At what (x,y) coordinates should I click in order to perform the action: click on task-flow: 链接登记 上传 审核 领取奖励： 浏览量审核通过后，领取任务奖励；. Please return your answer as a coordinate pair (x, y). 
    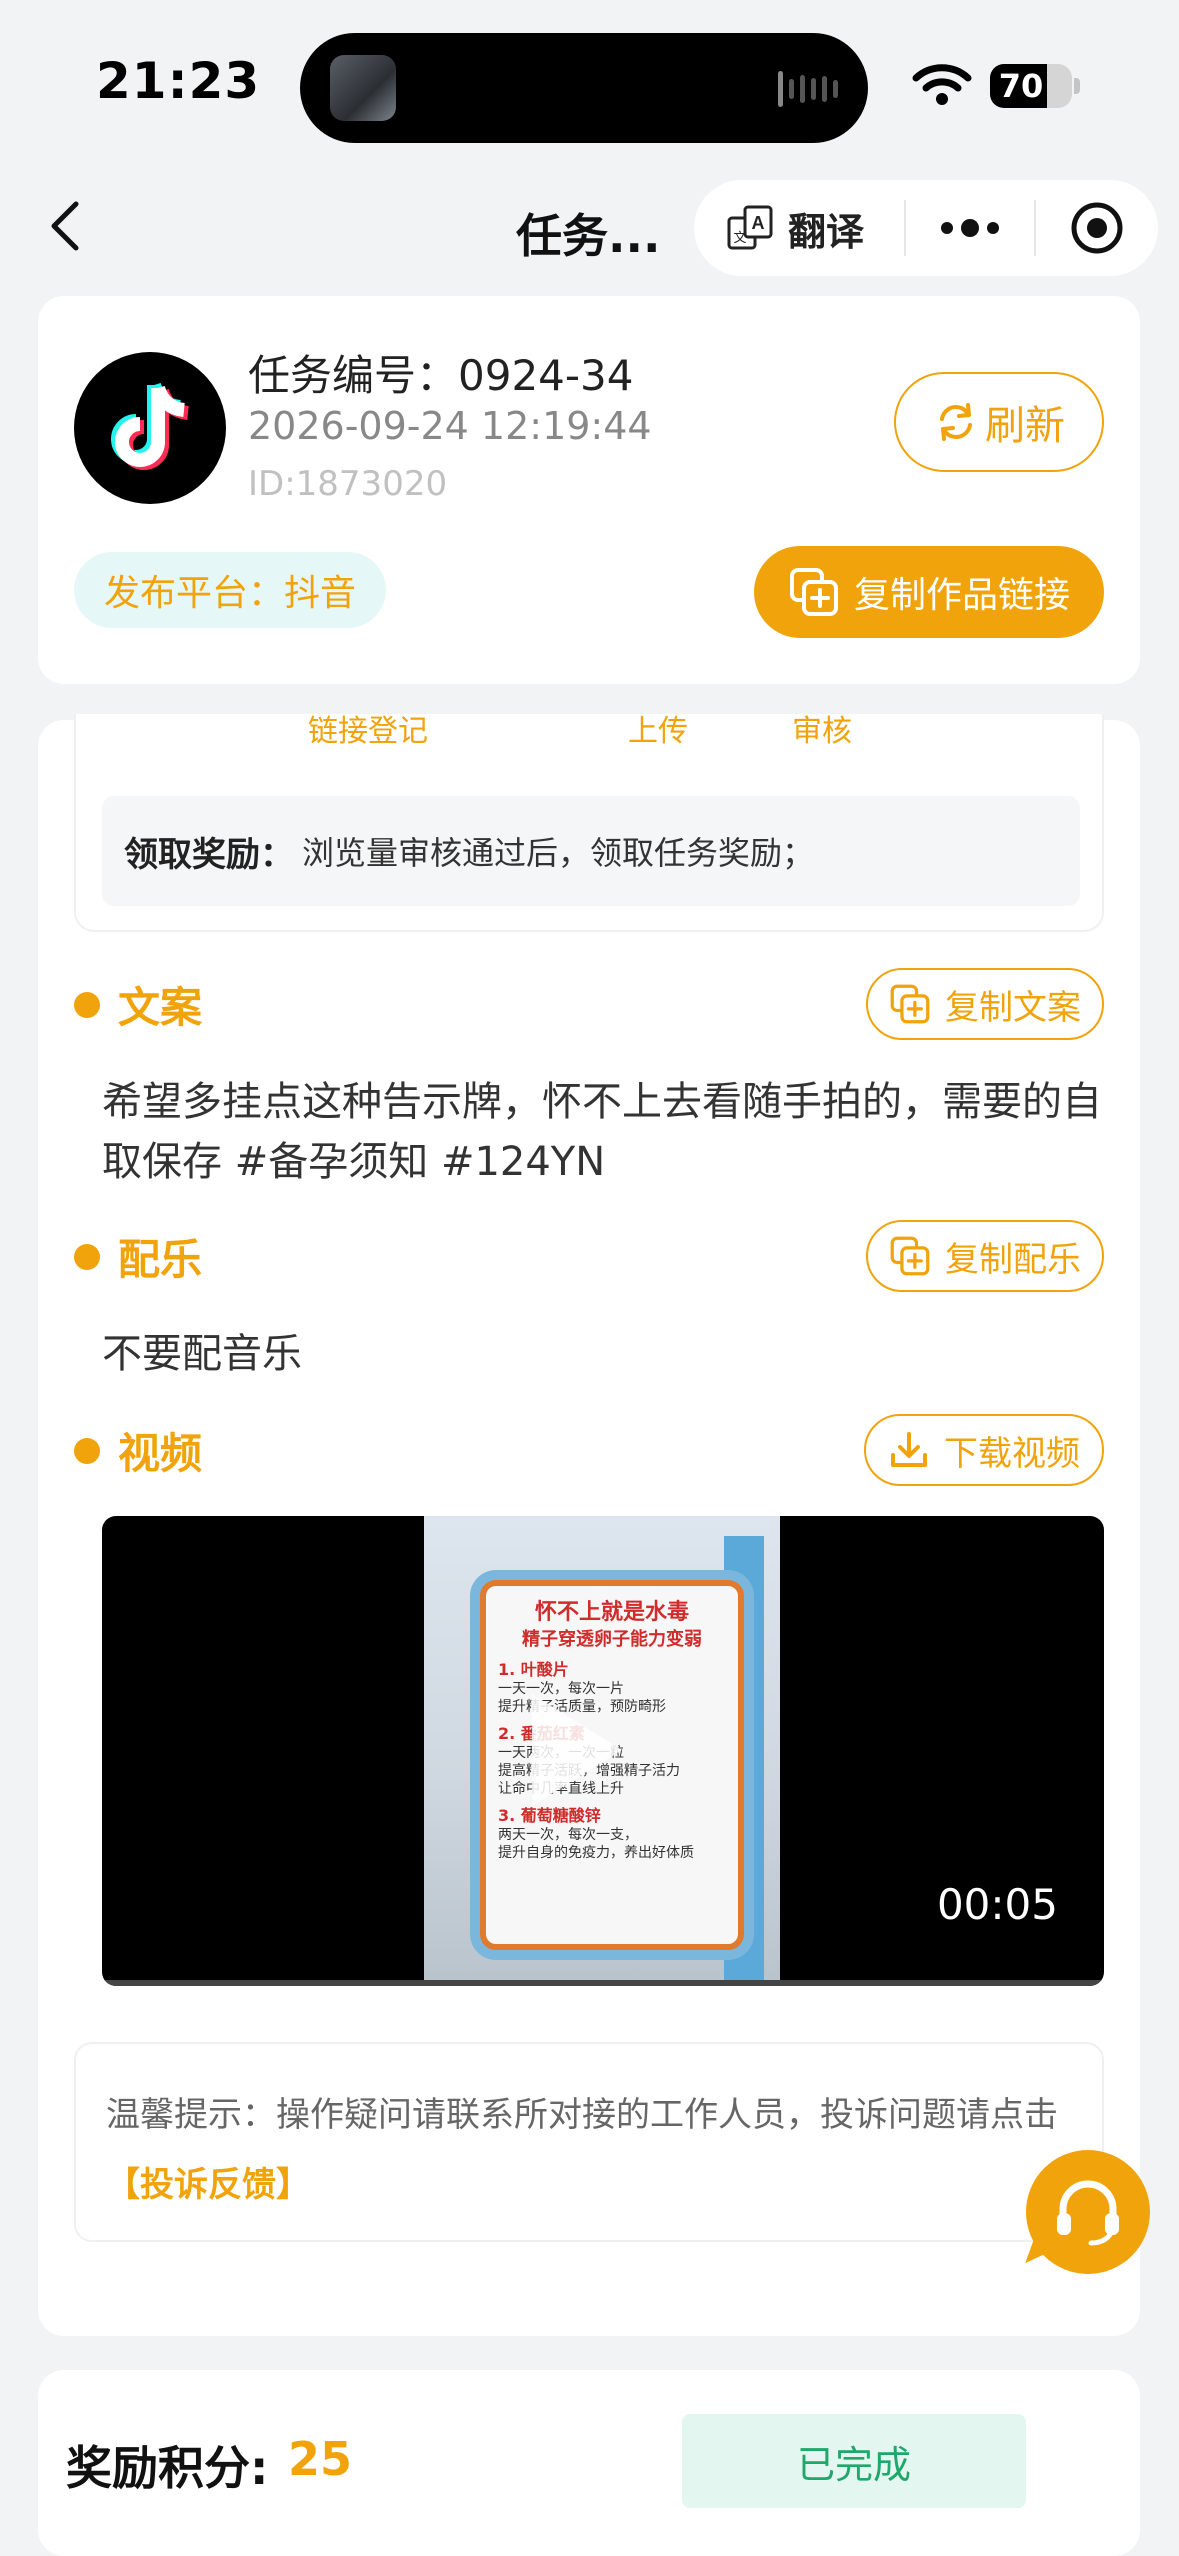
    Looking at the image, I should click on (589, 823).